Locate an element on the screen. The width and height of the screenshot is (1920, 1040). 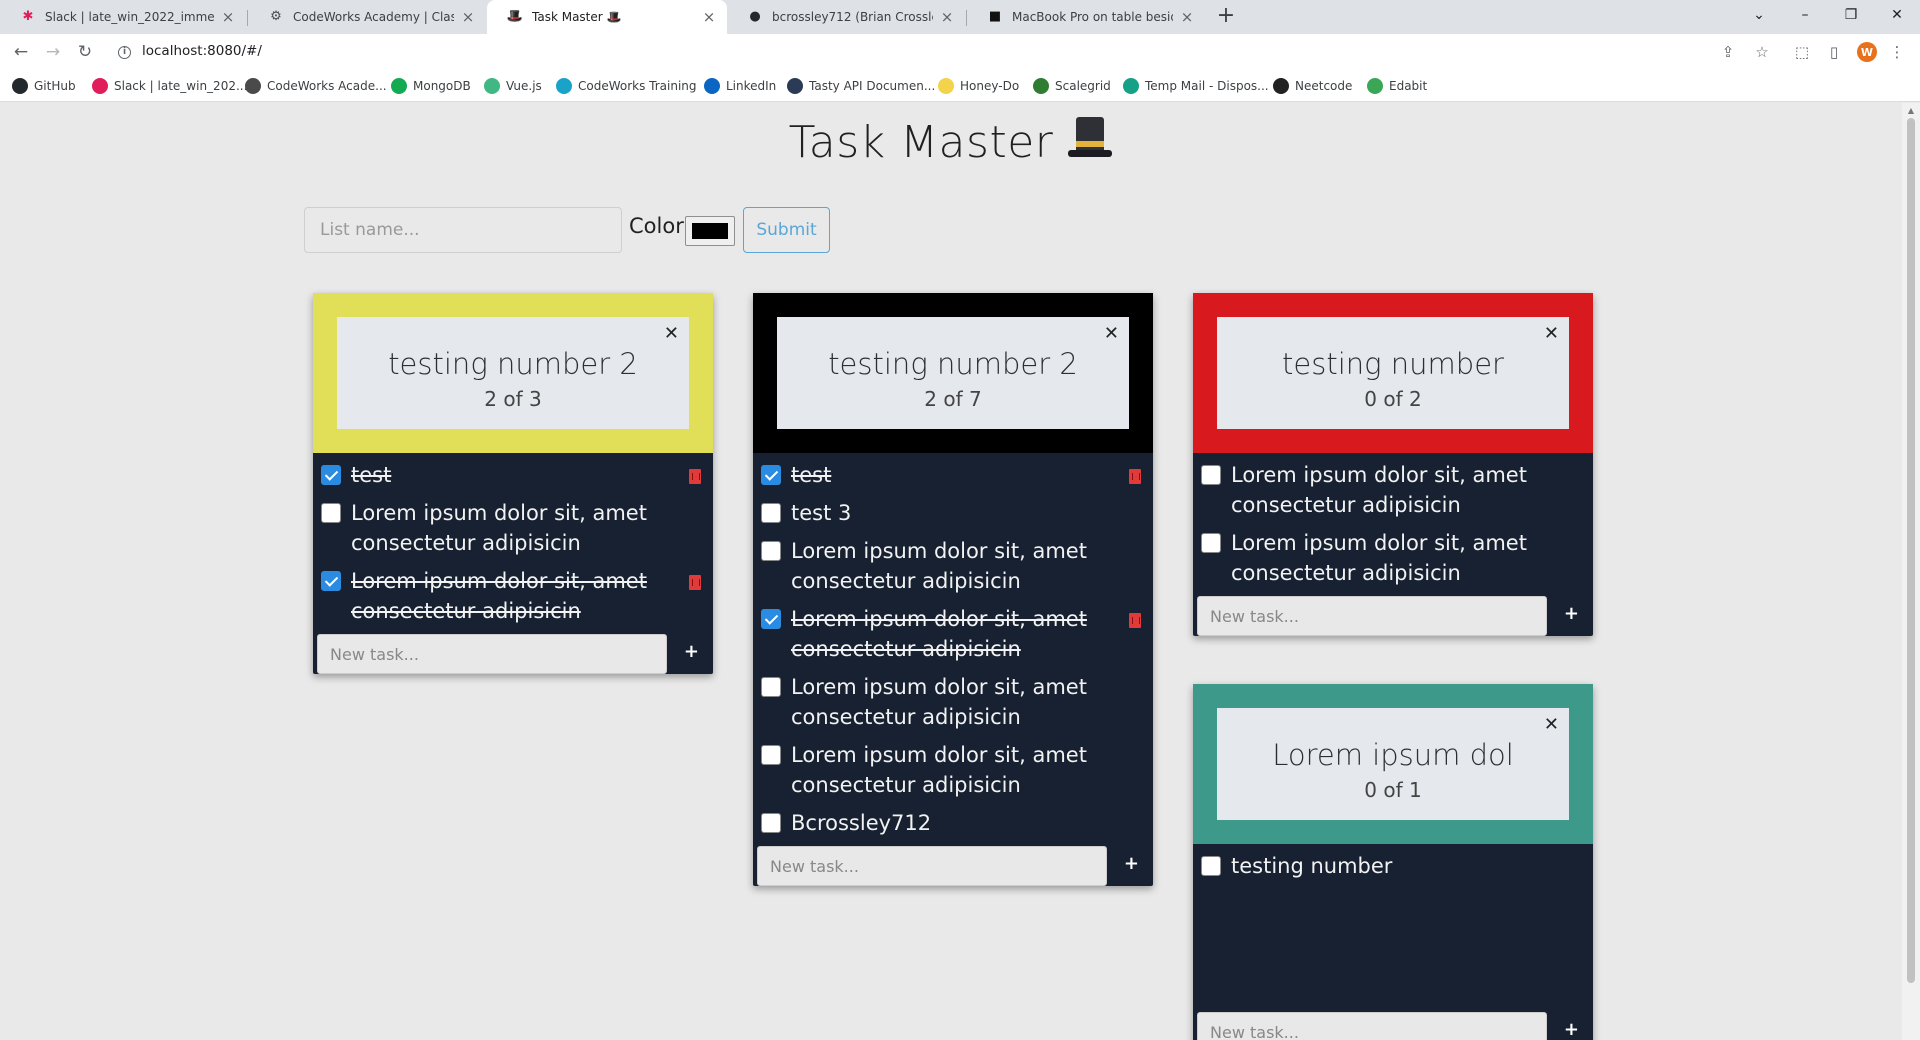
task-list-card: ✕ Lorem ipsum dol 0 of 1 testing number + is located at coordinates (1393, 862).